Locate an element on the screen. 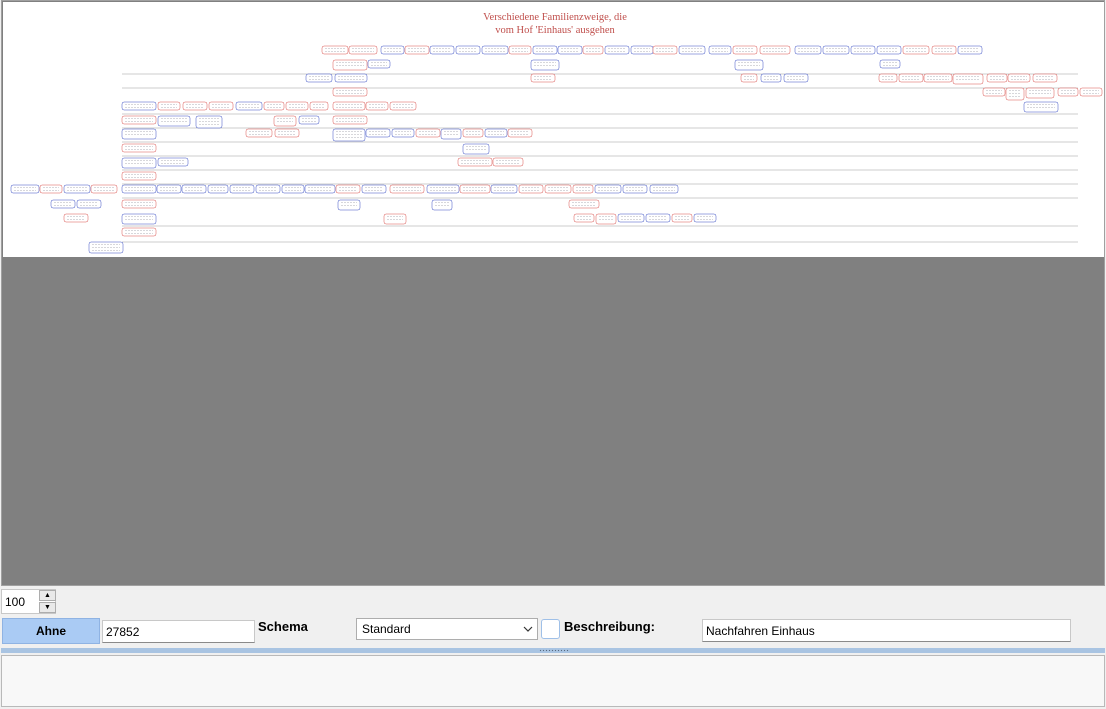 This screenshot has height=709, width=1106. ahne-id-field is located at coordinates (178, 631).